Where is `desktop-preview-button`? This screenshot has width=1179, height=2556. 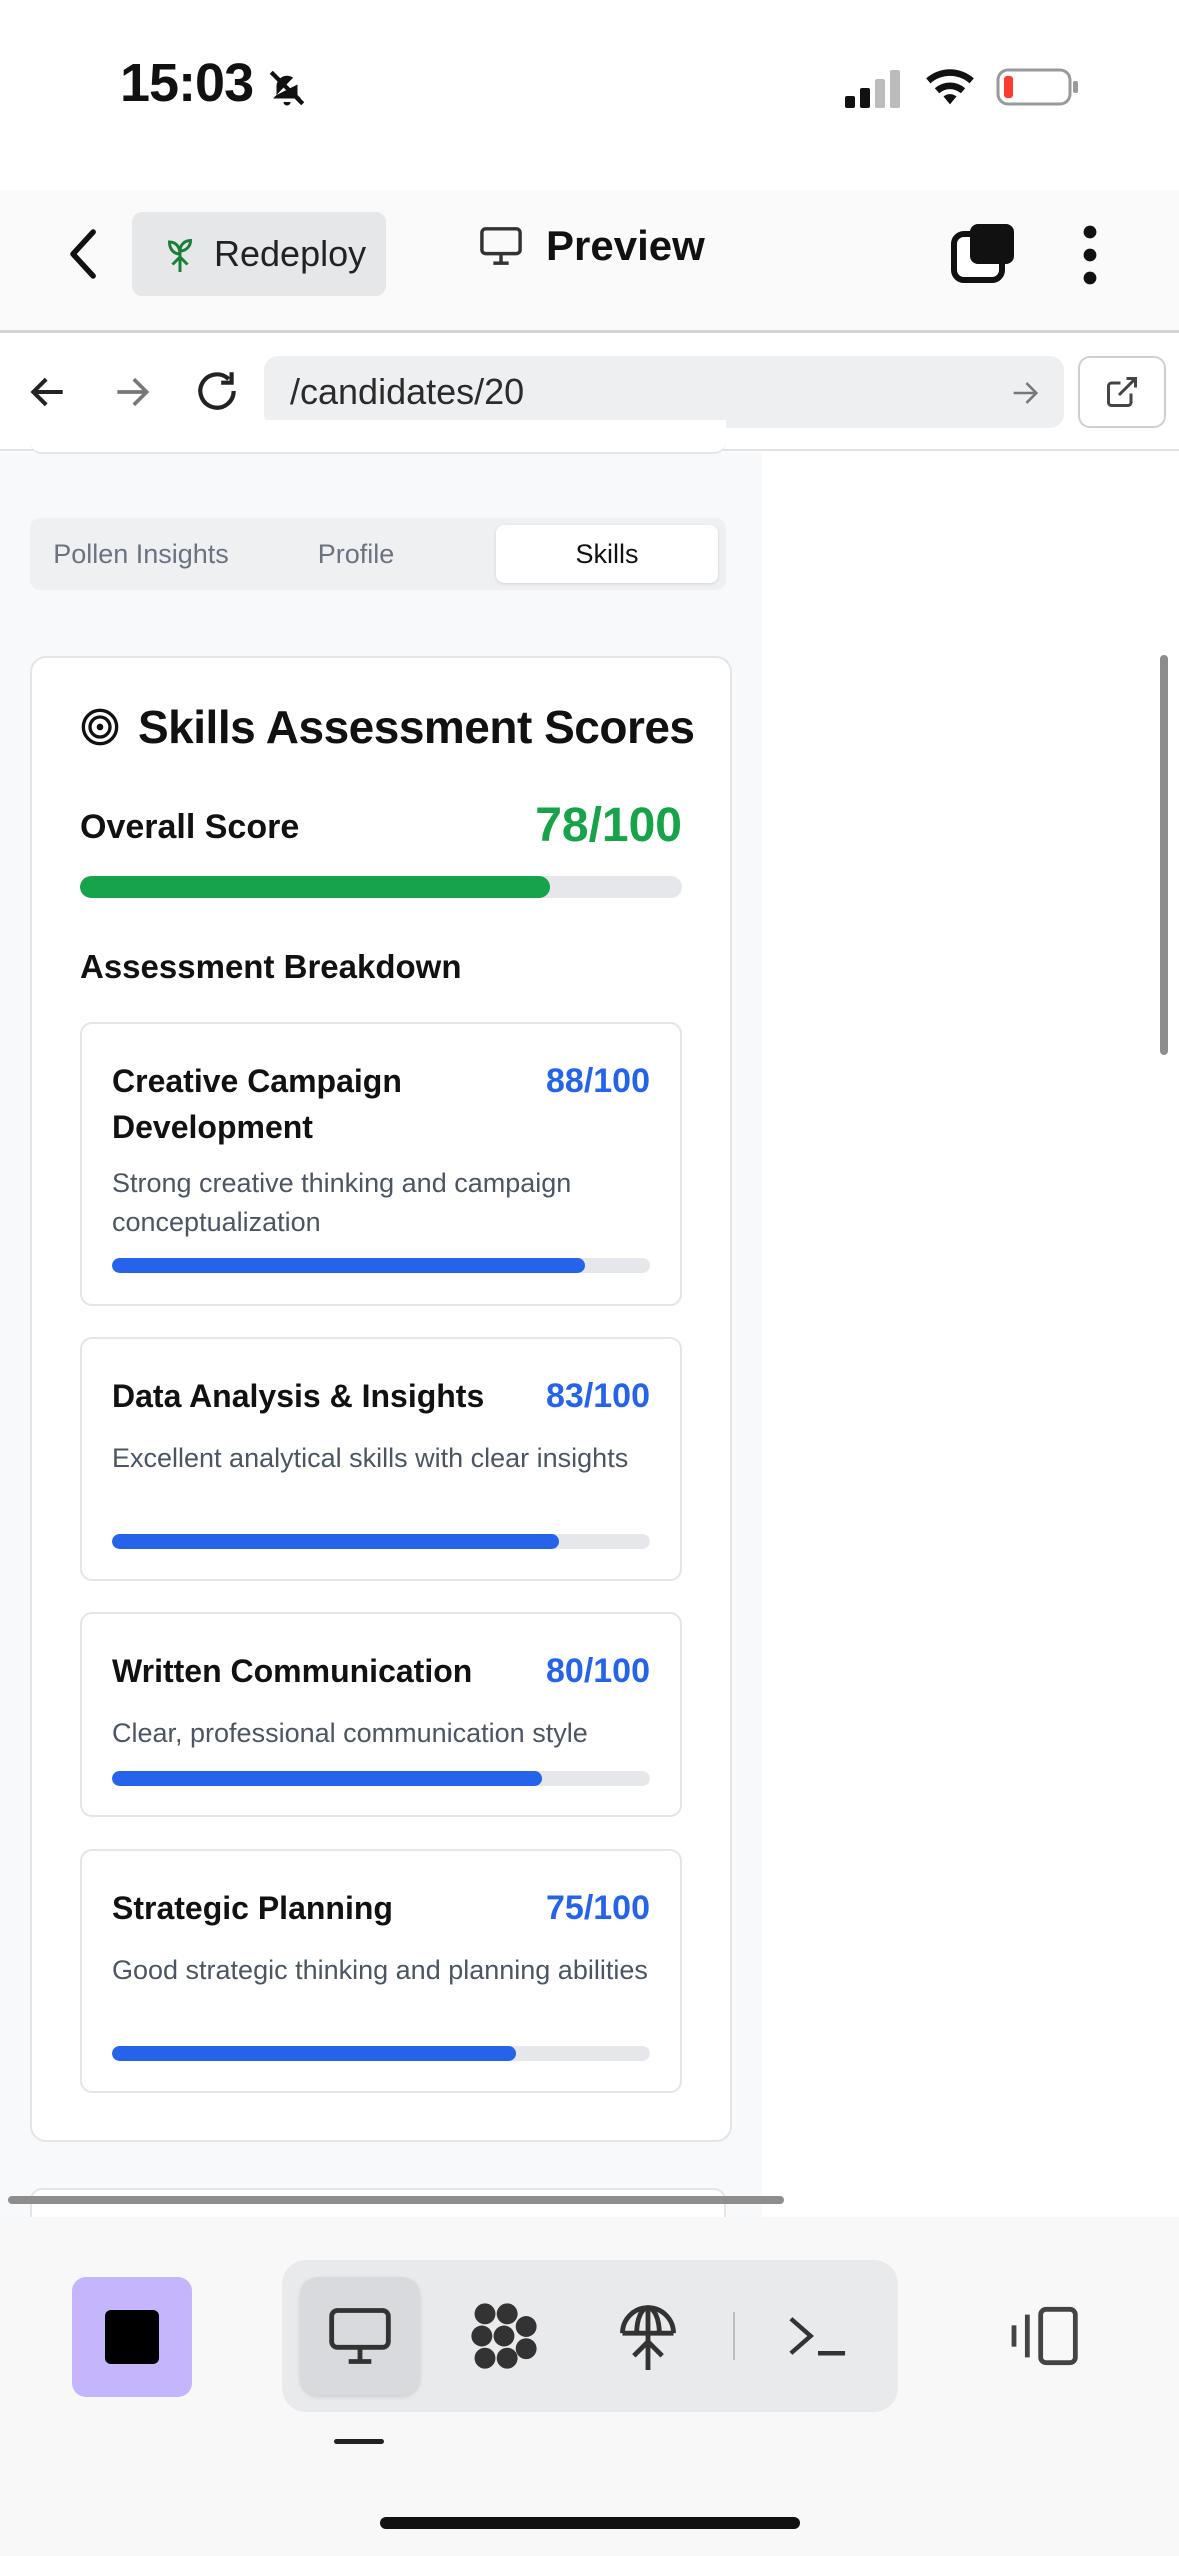
desktop-preview-button is located at coordinates (360, 2336).